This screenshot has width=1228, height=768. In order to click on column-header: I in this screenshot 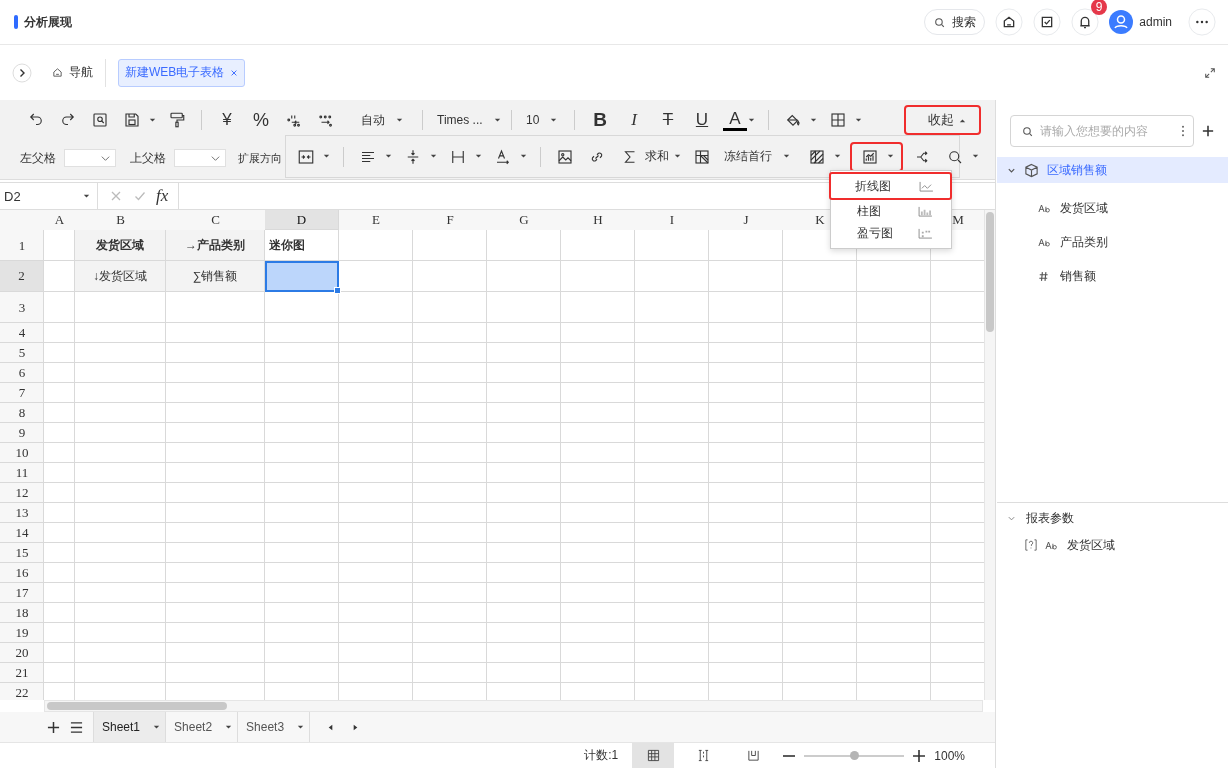, I will do `click(672, 220)`.